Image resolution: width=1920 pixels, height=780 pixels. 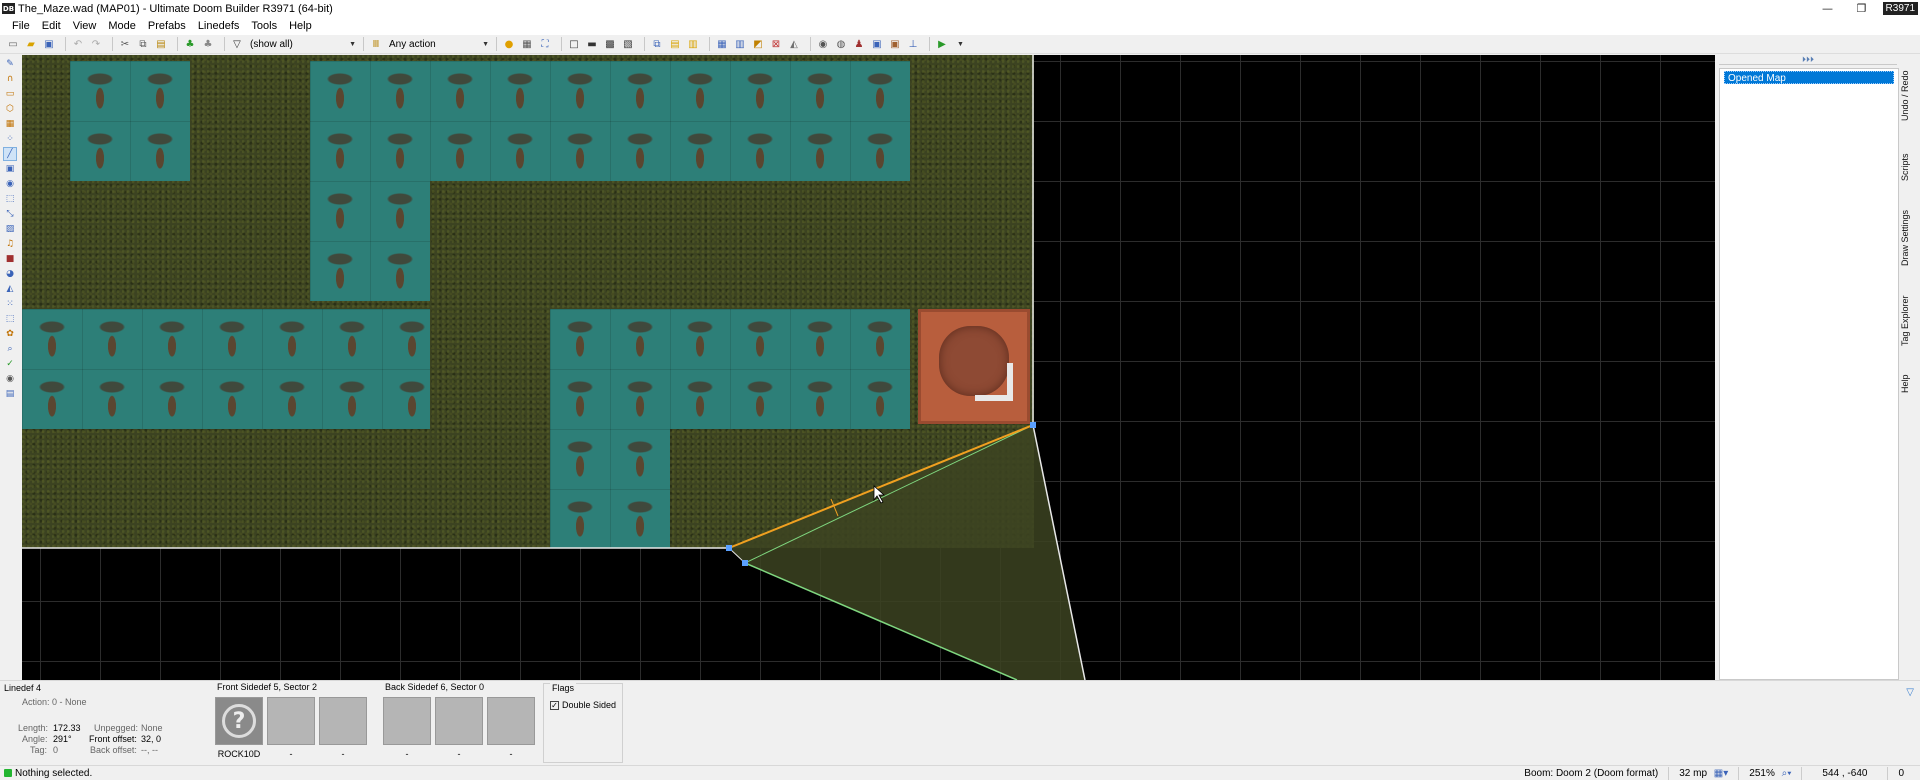 What do you see at coordinates (509, 44) in the screenshot?
I see `brightness-icon: ●` at bounding box center [509, 44].